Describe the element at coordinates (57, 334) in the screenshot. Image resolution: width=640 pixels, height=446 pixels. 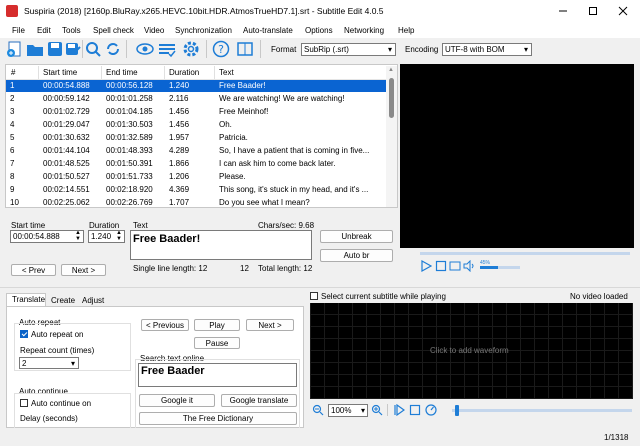
I see `auto-repeat-label: Auto repeat on` at that location.